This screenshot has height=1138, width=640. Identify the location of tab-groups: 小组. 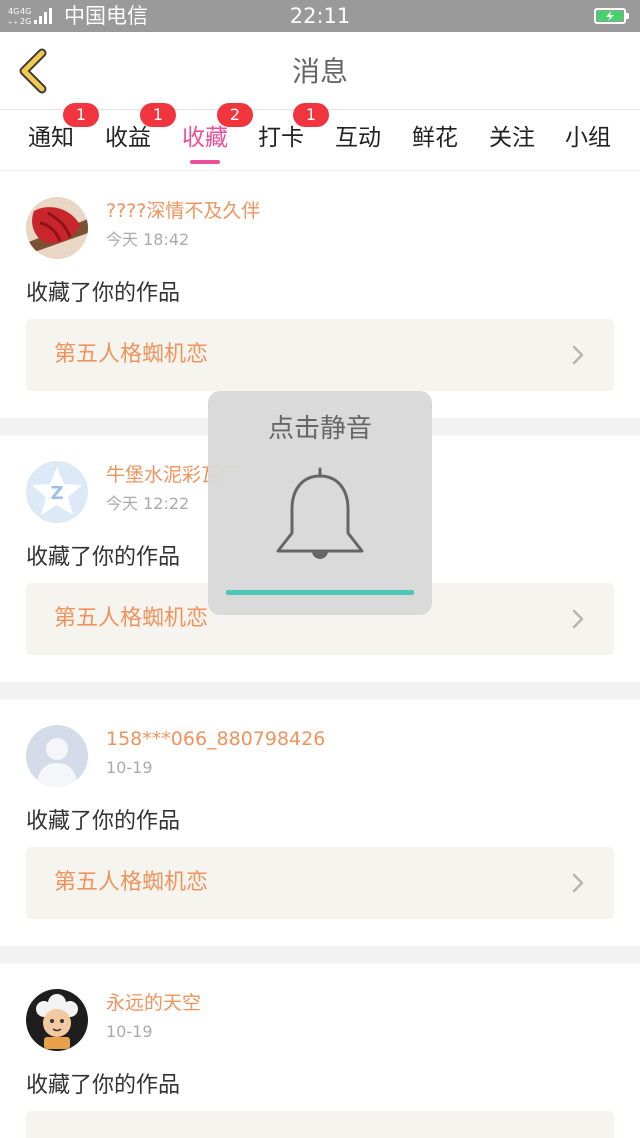
(588, 140).